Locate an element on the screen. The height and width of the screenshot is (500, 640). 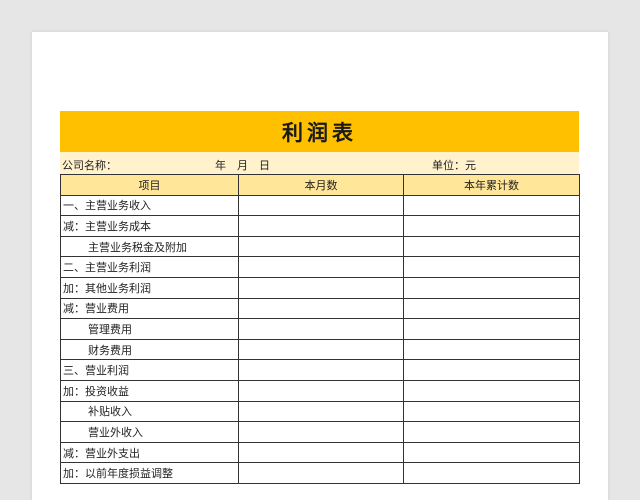
row-item-label: 减：主营业务成本 is located at coordinates (149, 226).